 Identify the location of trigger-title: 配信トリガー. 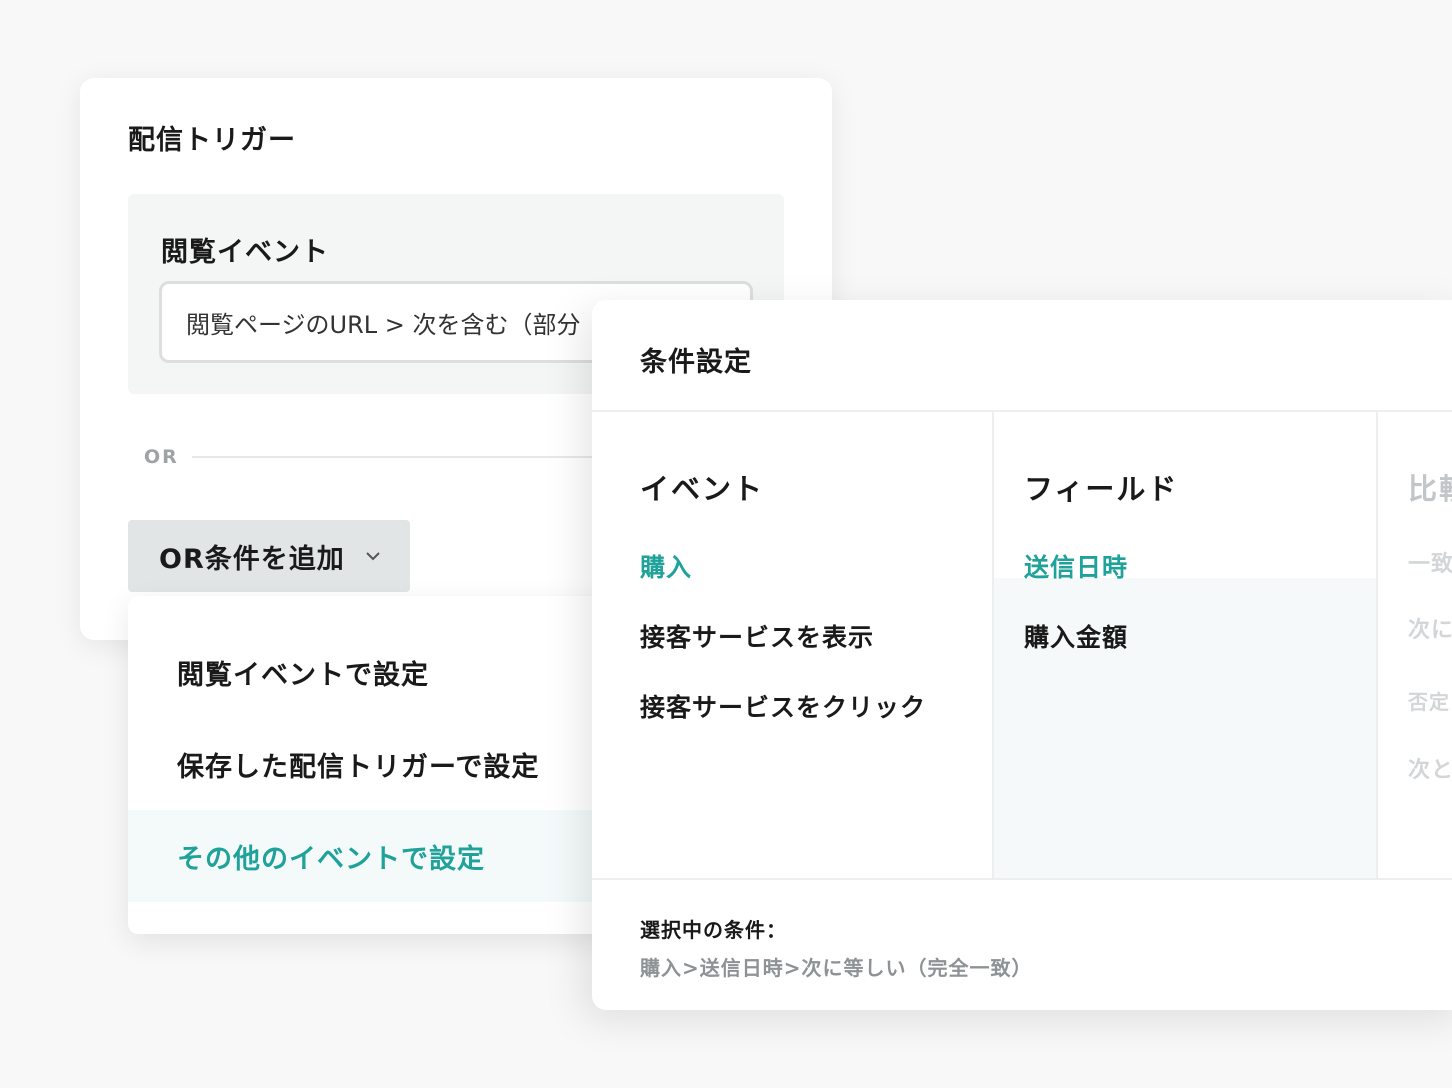
(212, 140).